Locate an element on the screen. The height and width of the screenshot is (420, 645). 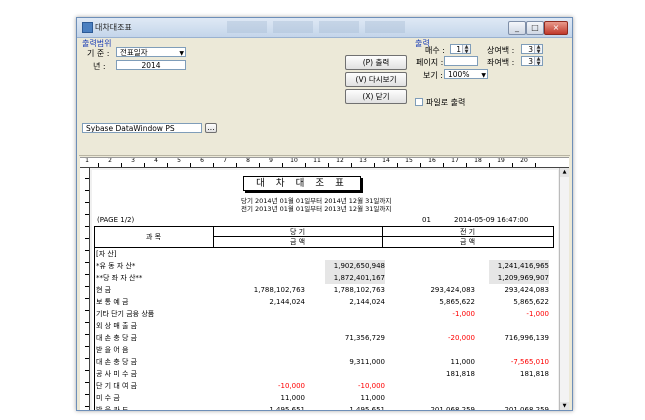
title-bar: 대차대조표 _ □ × is located at coordinates (324, 28).